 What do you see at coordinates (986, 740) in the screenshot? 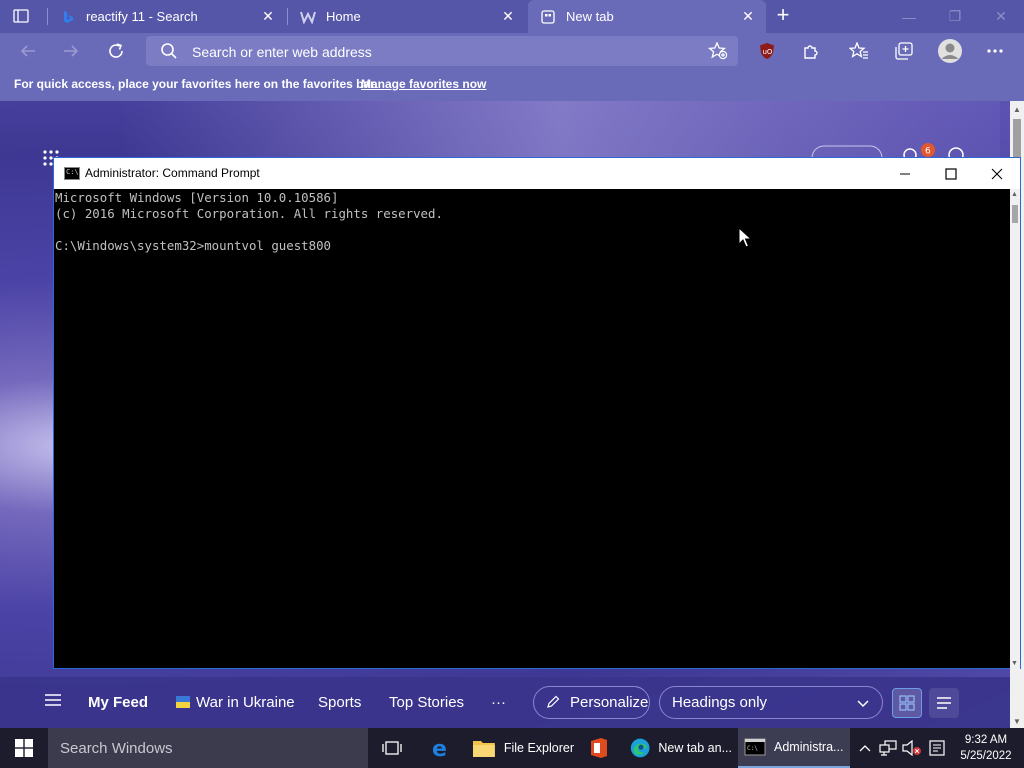
I see `clock-time: 9:32 AM` at bounding box center [986, 740].